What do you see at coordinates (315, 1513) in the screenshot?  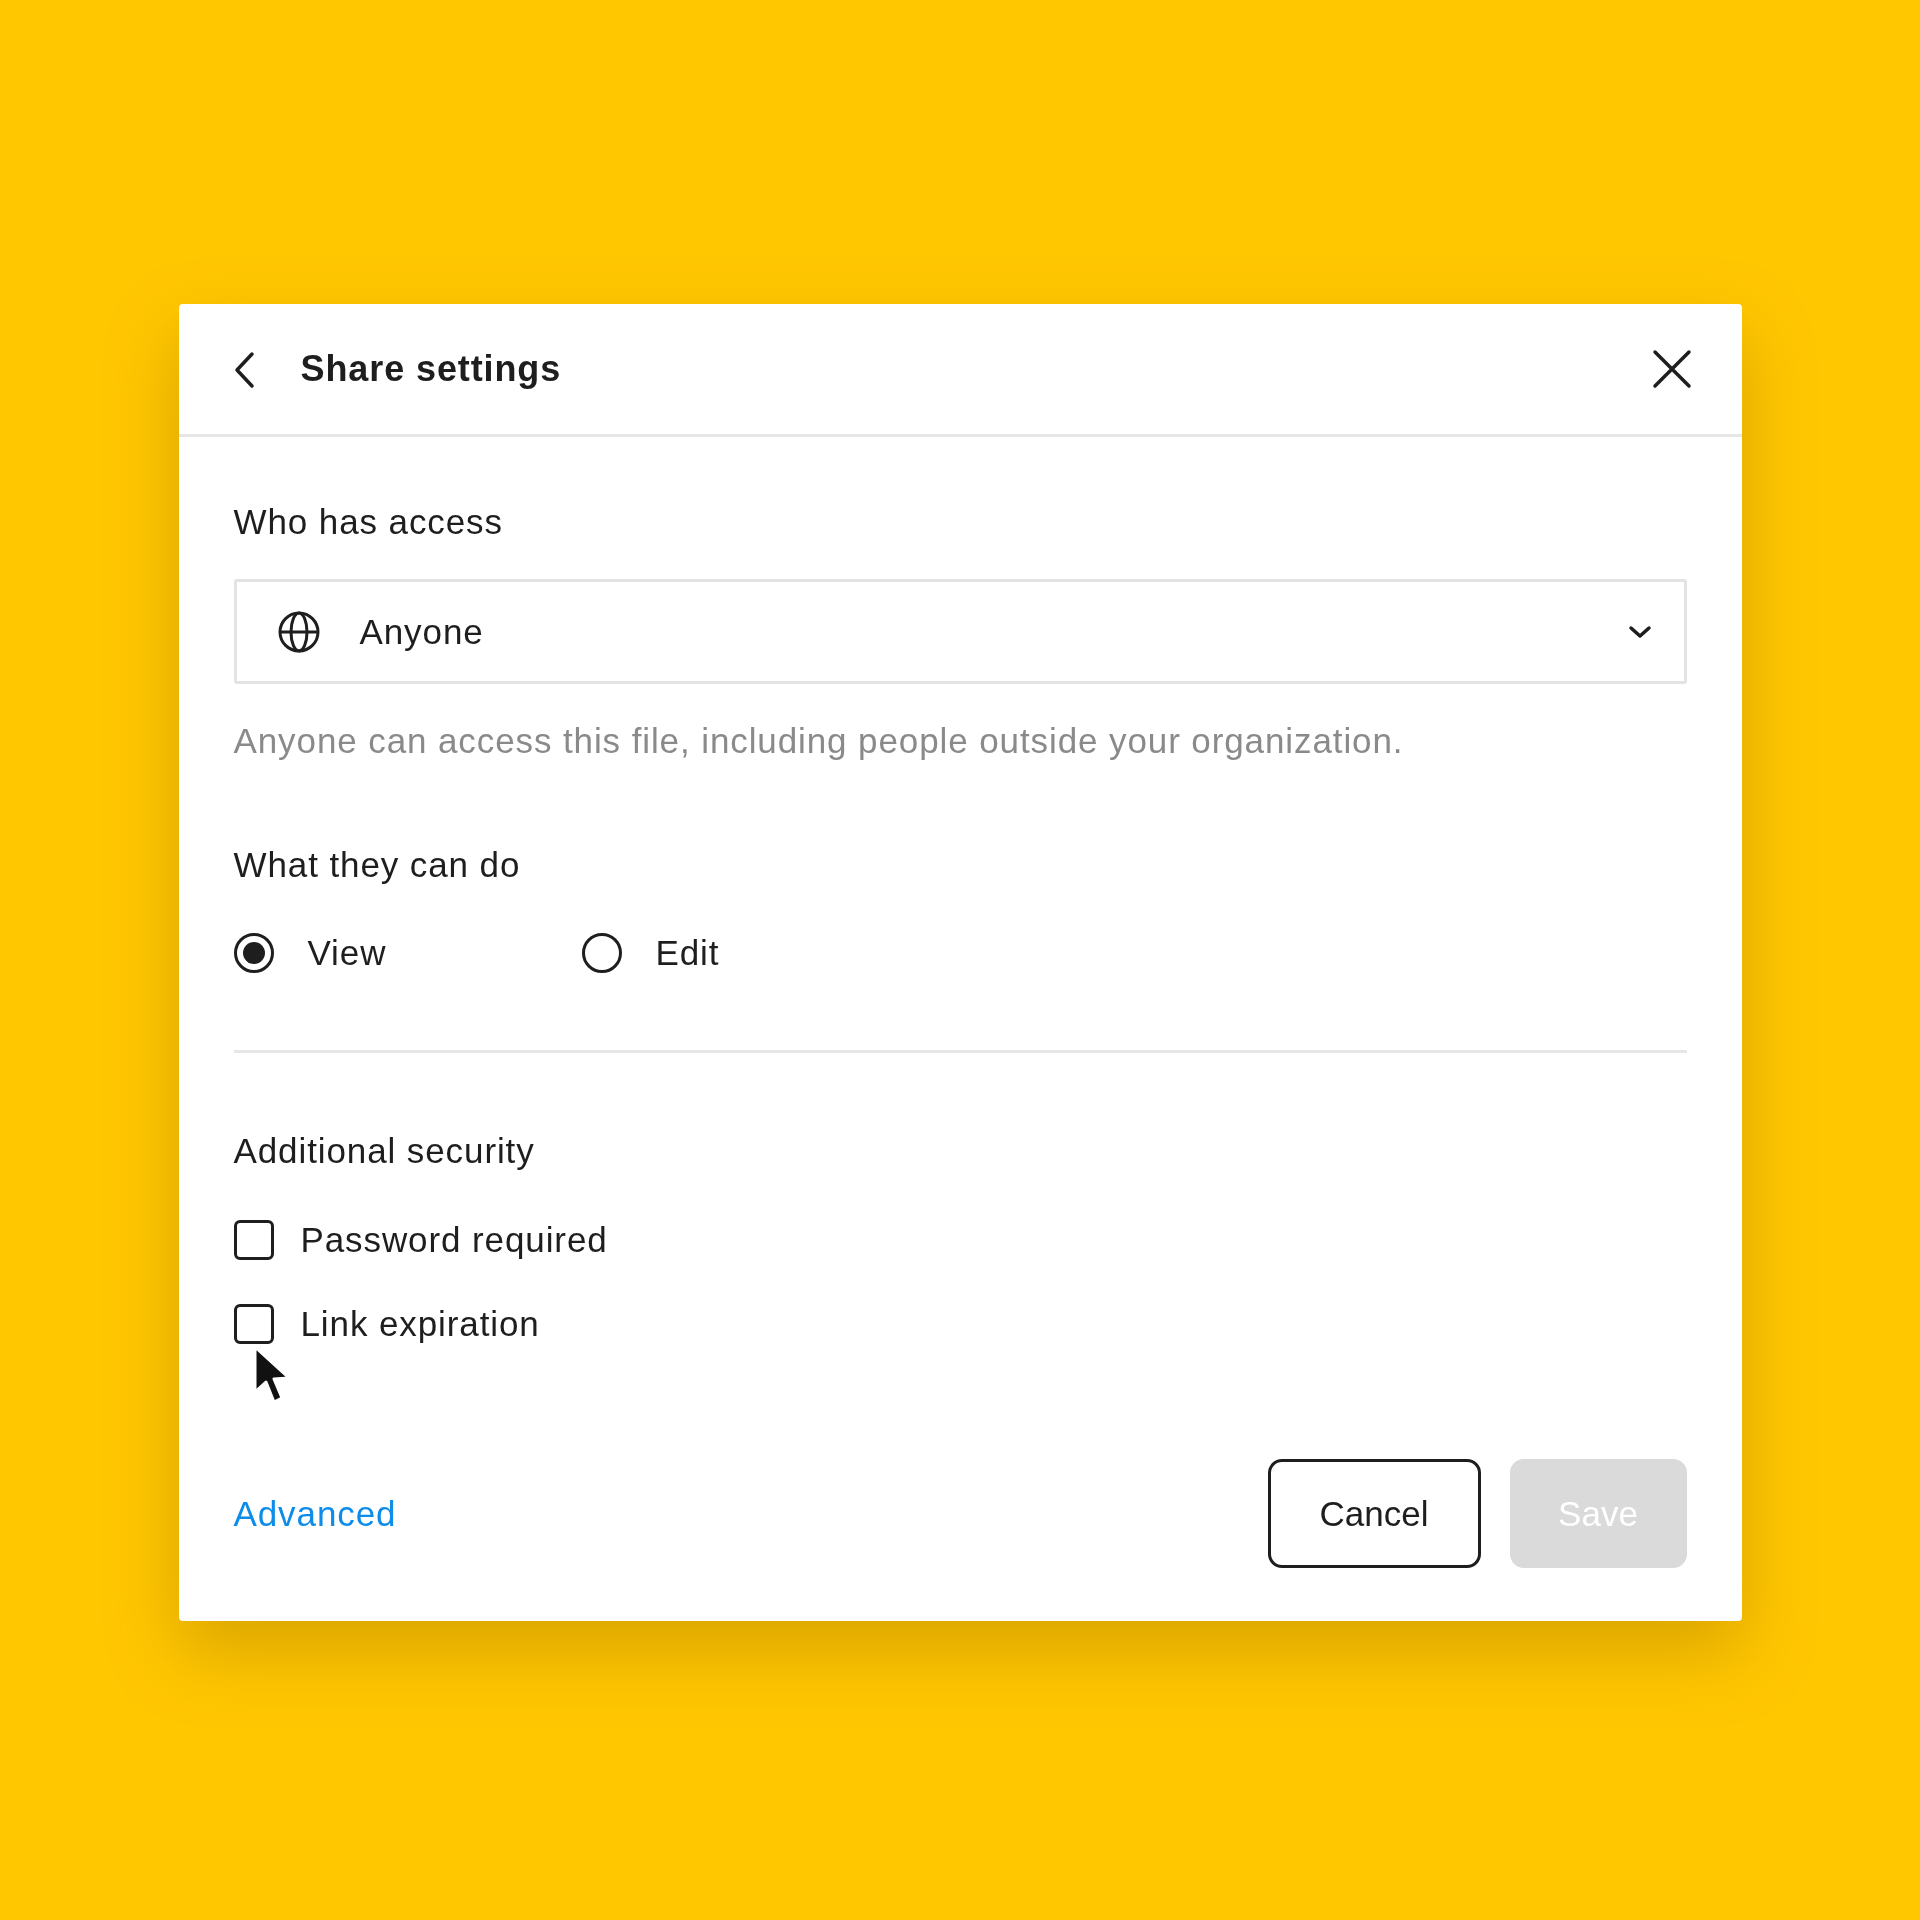 I see `advanced-link: Advanced` at bounding box center [315, 1513].